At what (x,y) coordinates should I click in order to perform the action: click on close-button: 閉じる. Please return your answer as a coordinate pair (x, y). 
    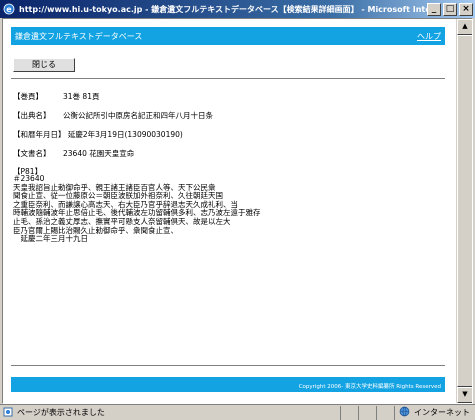
    Looking at the image, I should click on (44, 65).